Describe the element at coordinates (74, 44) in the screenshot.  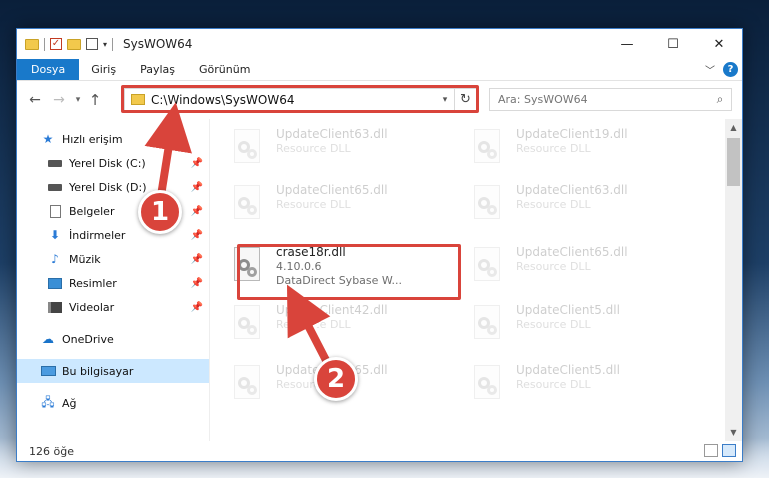
I see `new-folder-icon` at that location.